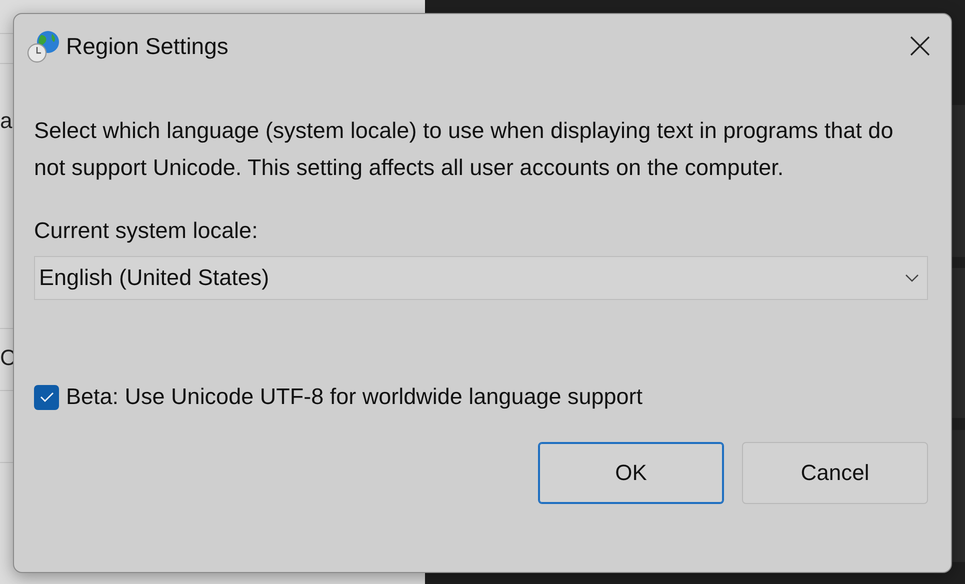  Describe the element at coordinates (835, 473) in the screenshot. I see `cancel-button: Cancel` at that location.